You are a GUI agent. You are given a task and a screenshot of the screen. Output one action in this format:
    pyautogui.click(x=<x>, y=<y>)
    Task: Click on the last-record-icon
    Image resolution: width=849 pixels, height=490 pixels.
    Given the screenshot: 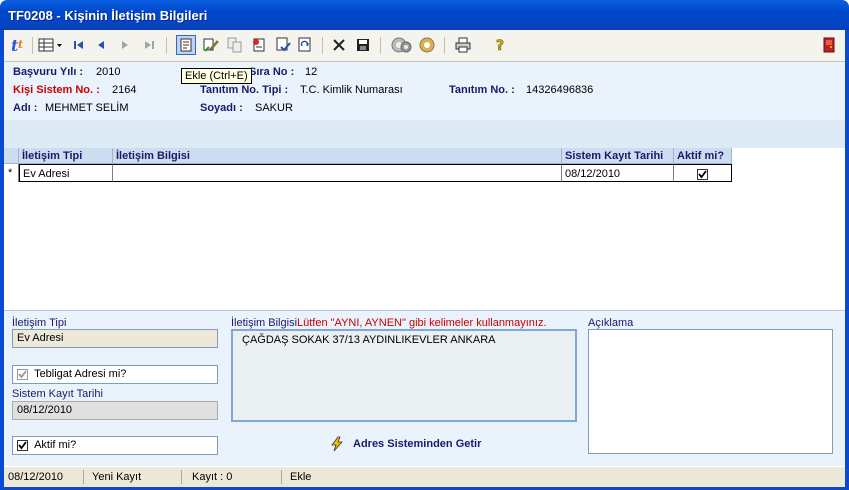 What is the action you would take?
    pyautogui.click(x=149, y=45)
    